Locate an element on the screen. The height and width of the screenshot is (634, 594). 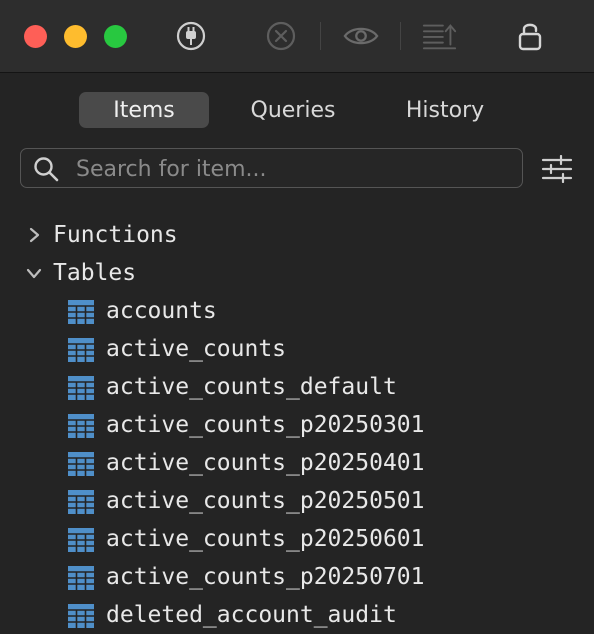
zoom-window-button is located at coordinates (115, 36).